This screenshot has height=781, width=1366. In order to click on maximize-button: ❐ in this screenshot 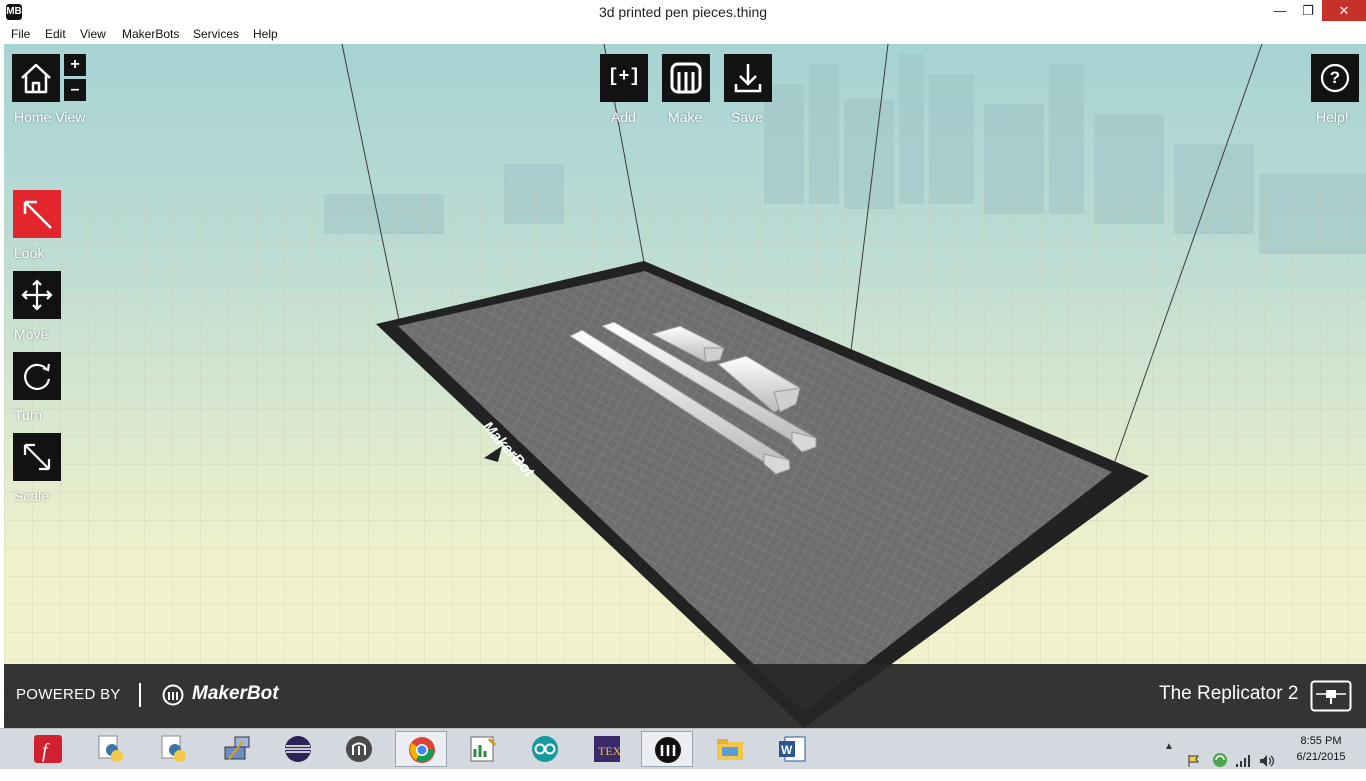, I will do `click(1308, 10)`.